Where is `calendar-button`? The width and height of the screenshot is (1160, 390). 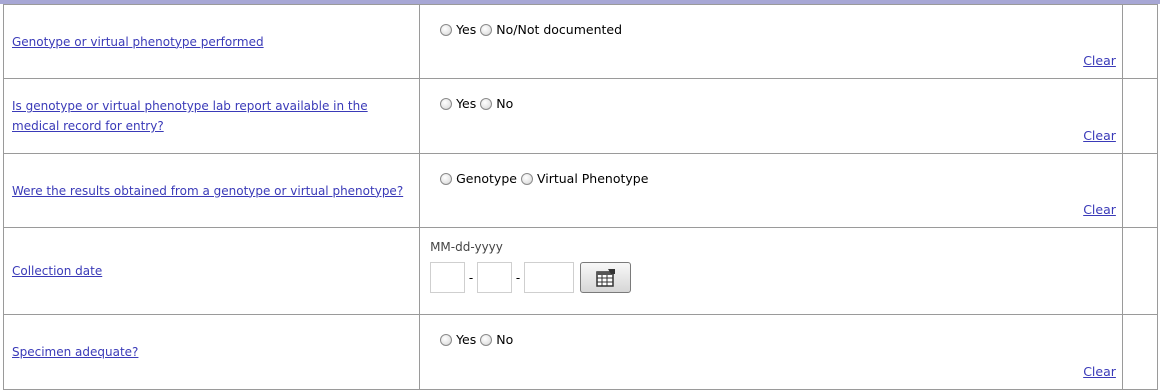
calendar-button is located at coordinates (606, 277).